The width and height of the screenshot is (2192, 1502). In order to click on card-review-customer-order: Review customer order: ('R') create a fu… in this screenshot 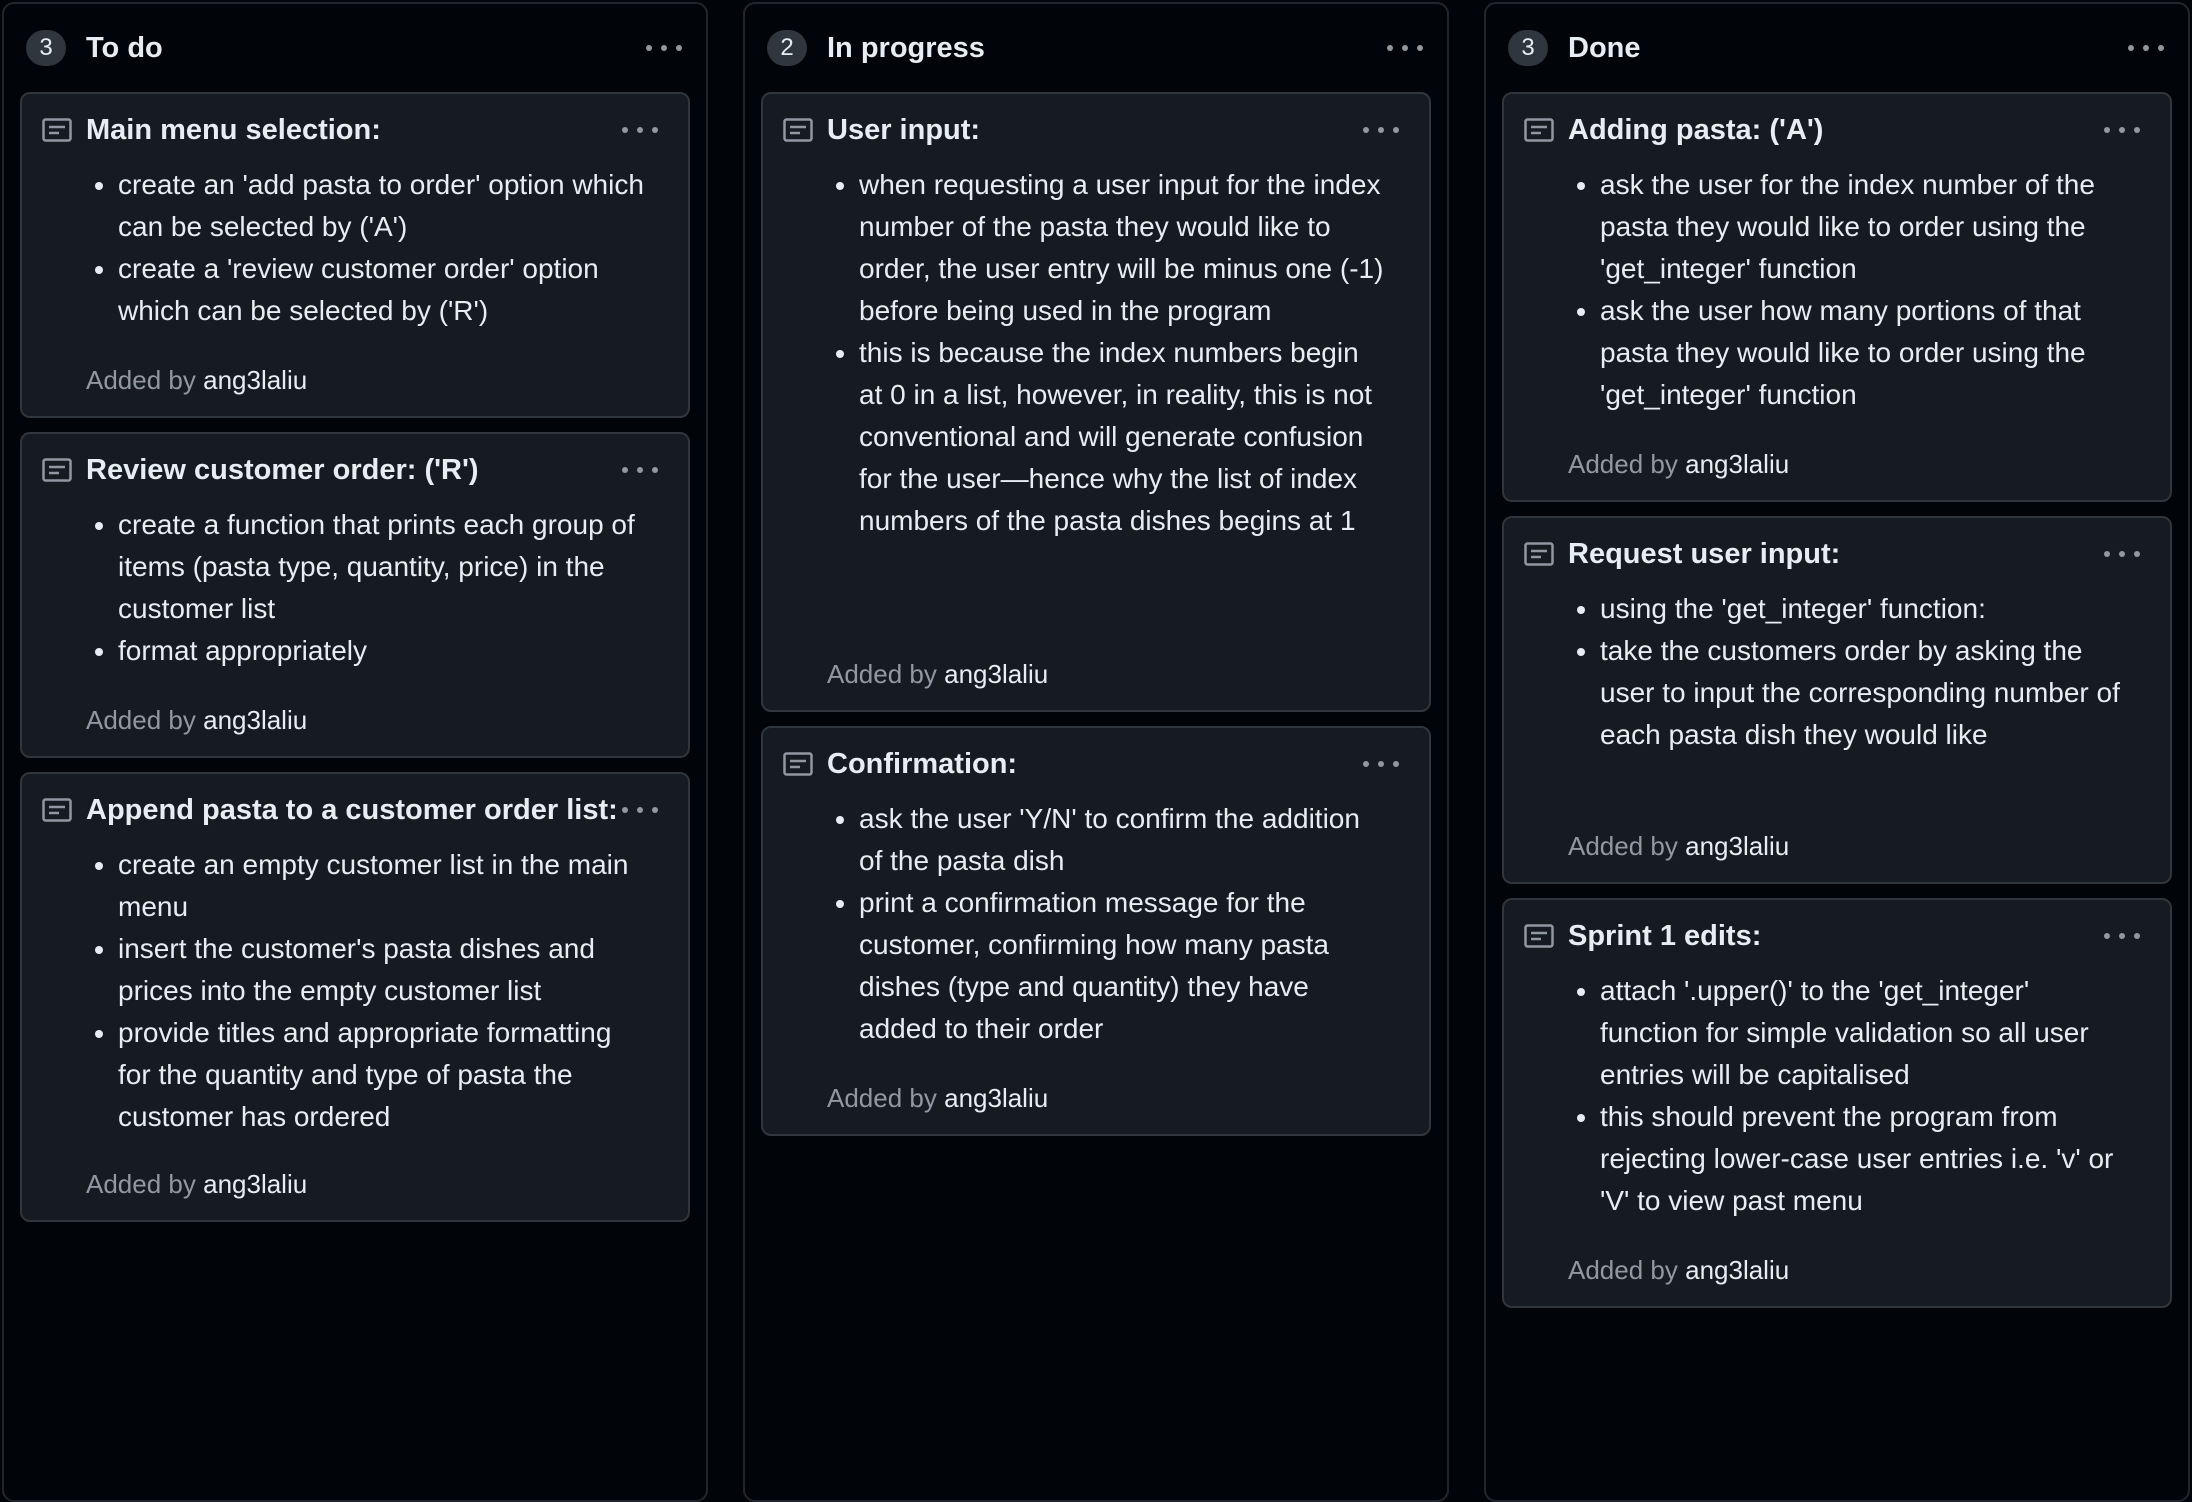, I will do `click(355, 595)`.